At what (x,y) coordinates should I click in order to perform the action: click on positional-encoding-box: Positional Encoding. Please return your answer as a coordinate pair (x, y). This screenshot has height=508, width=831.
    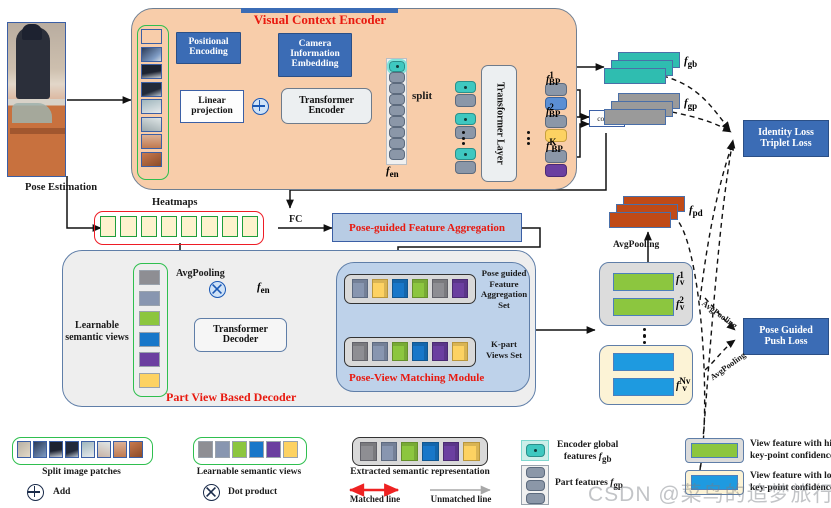
    Looking at the image, I should click on (208, 48).